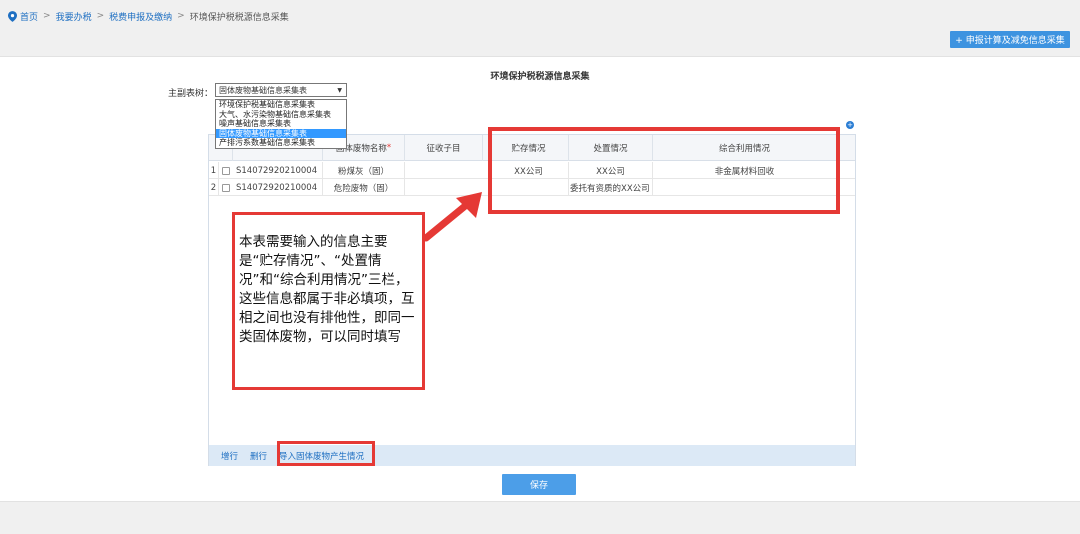 Image resolution: width=1080 pixels, height=534 pixels. What do you see at coordinates (29, 16) in the screenshot?
I see `breadcrumb-home: 首页` at bounding box center [29, 16].